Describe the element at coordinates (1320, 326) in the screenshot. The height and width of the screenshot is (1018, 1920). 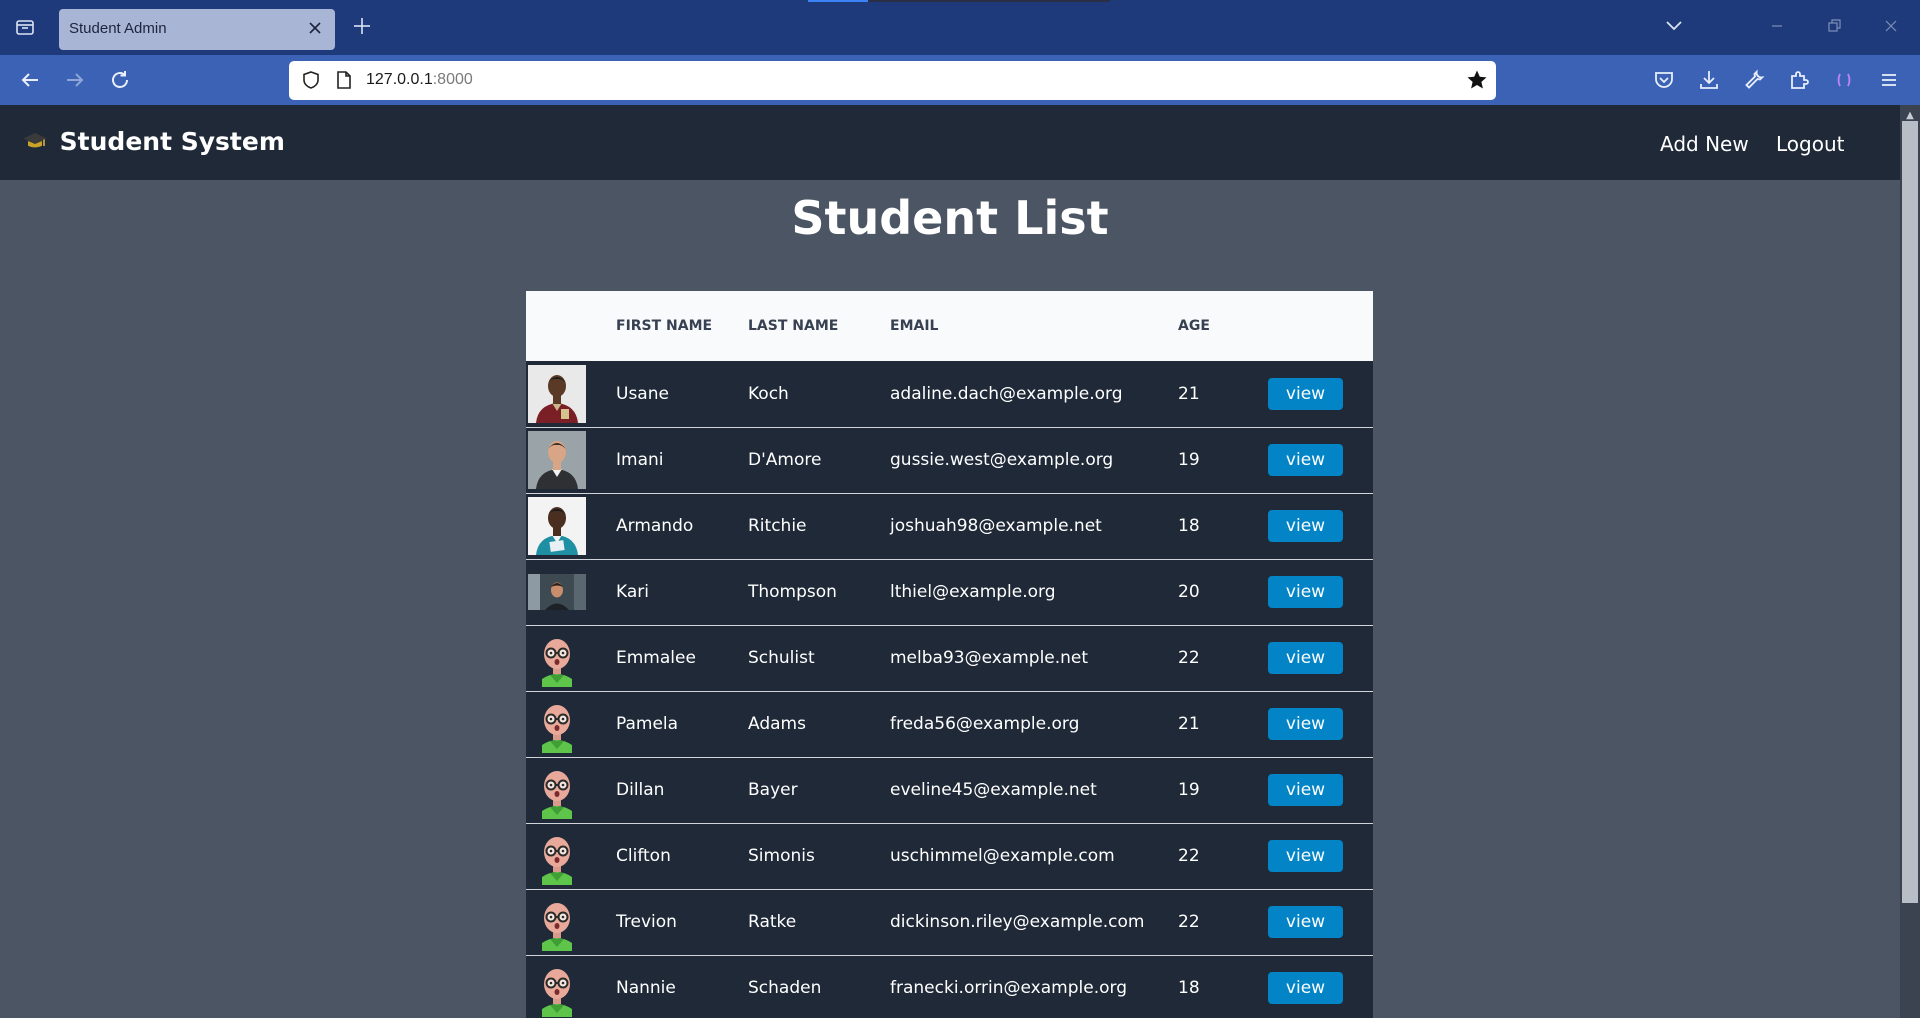
I see `header-action` at that location.